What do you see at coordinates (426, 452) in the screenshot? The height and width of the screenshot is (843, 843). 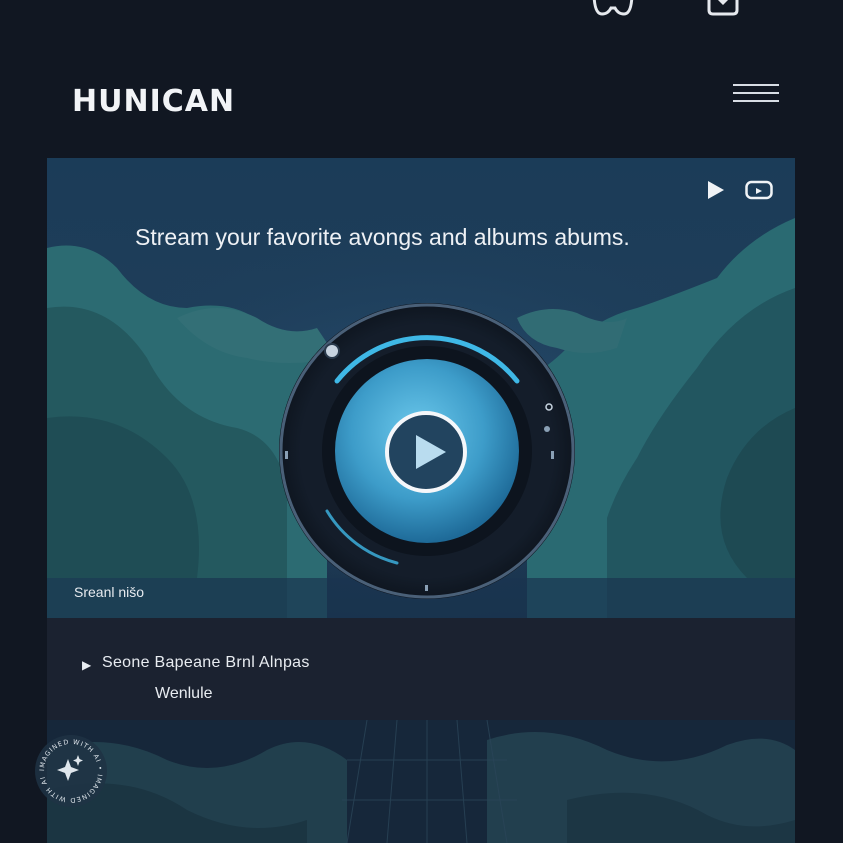 I see `main-play-button` at bounding box center [426, 452].